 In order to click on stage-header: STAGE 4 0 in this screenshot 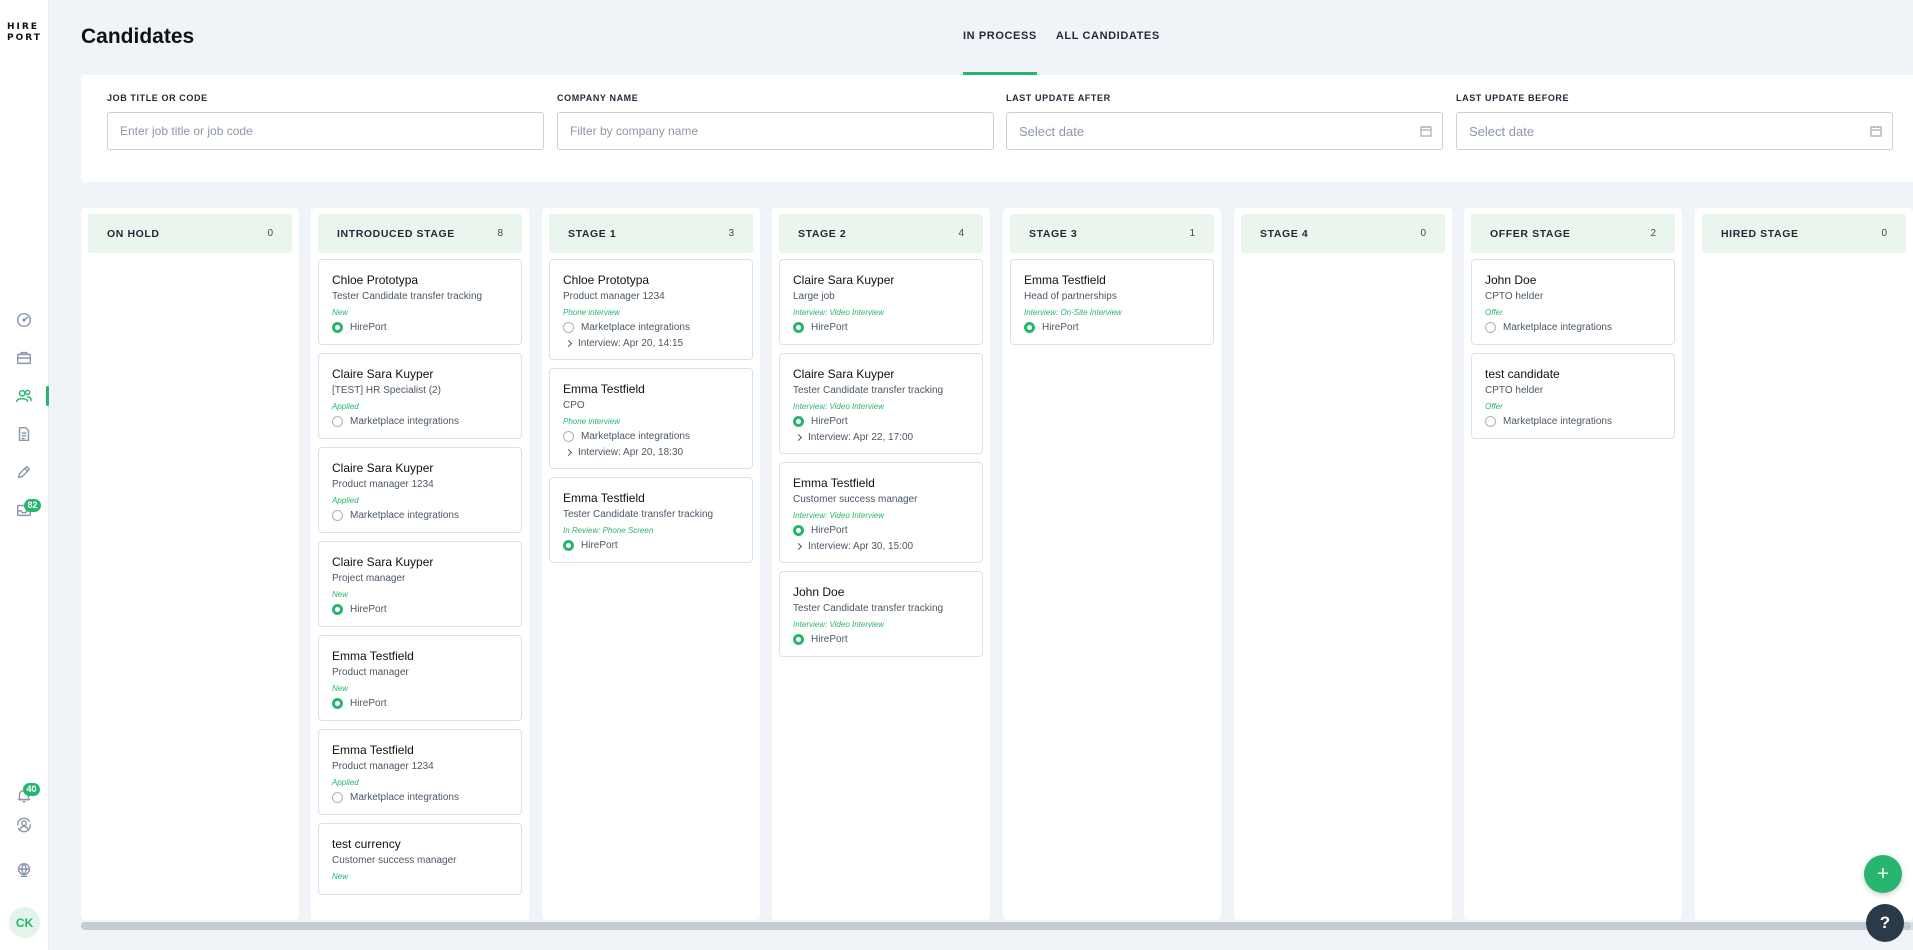, I will do `click(1343, 233)`.